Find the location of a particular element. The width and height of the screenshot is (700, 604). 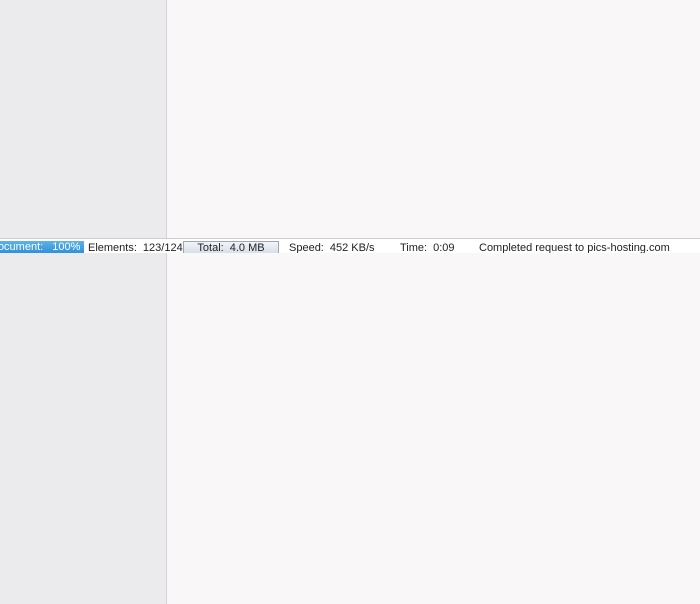

total-value: 4.0 MB is located at coordinates (247, 248).